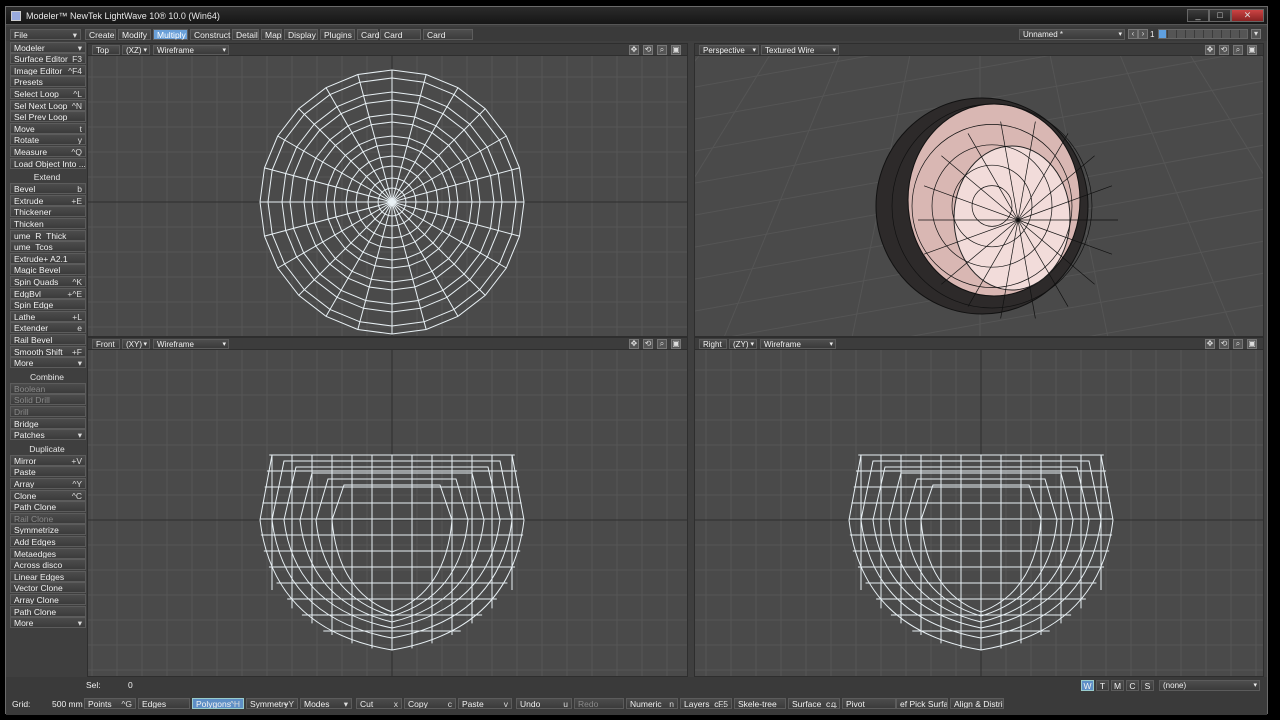 Image resolution: width=1280 pixels, height=720 pixels. Describe the element at coordinates (430, 703) in the screenshot. I see `copy-button: Copy c` at that location.